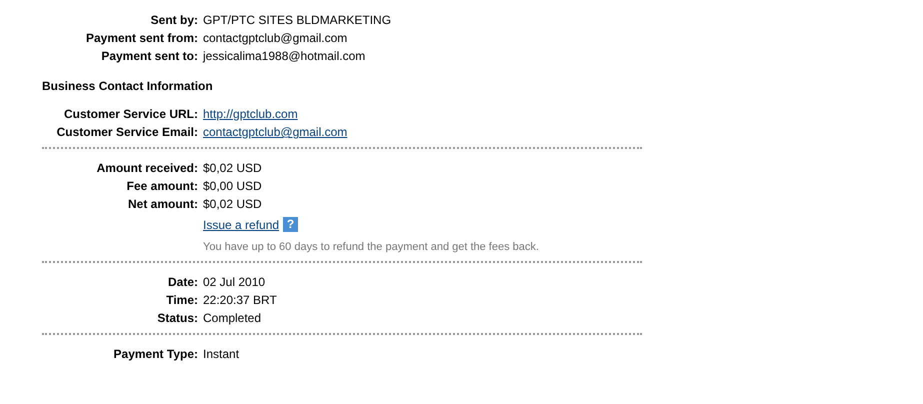 Image resolution: width=923 pixels, height=404 pixels. I want to click on field-value: $0,00 USD, so click(232, 186).